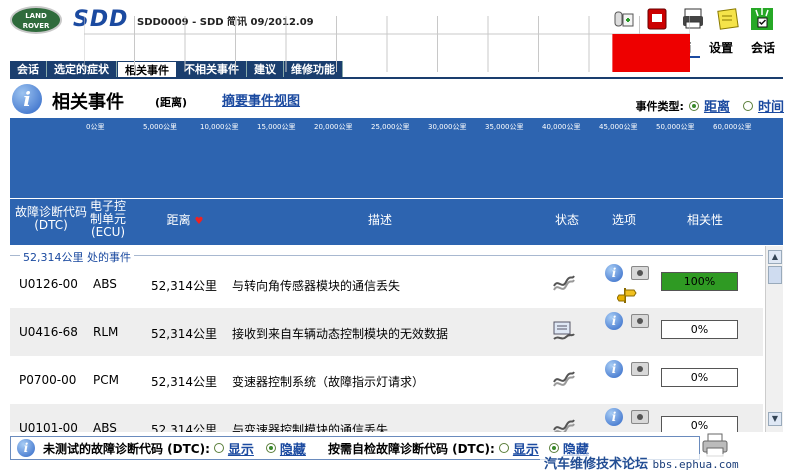 Image resolution: width=788 pixels, height=476 pixels. Describe the element at coordinates (95, 127) in the screenshot. I see `x-tick-label: 0公里` at that location.